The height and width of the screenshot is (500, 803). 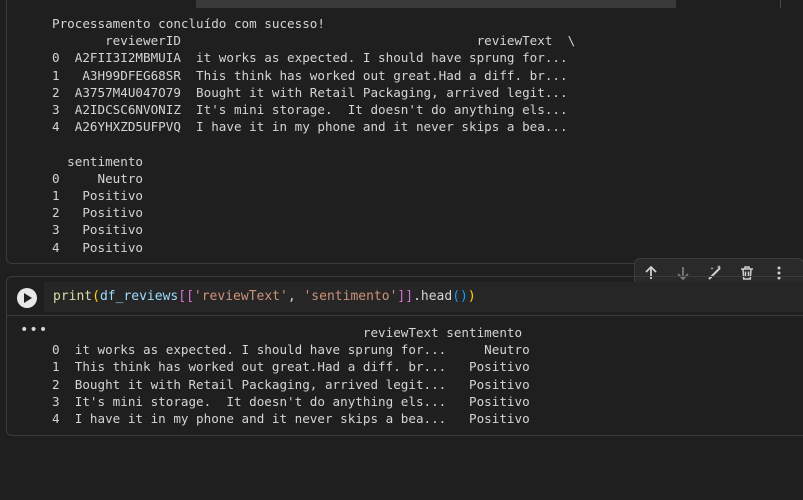 What do you see at coordinates (139, 296) in the screenshot?
I see `code-variable: df_reviews` at bounding box center [139, 296].